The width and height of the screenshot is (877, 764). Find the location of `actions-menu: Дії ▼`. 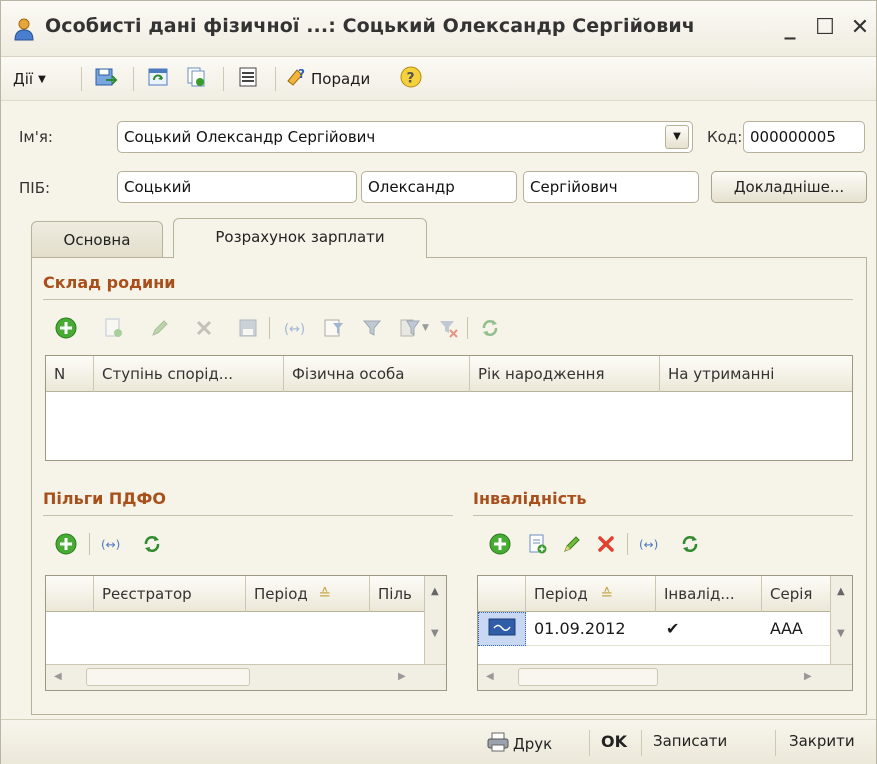

actions-menu: Дії ▼ is located at coordinates (40, 79).